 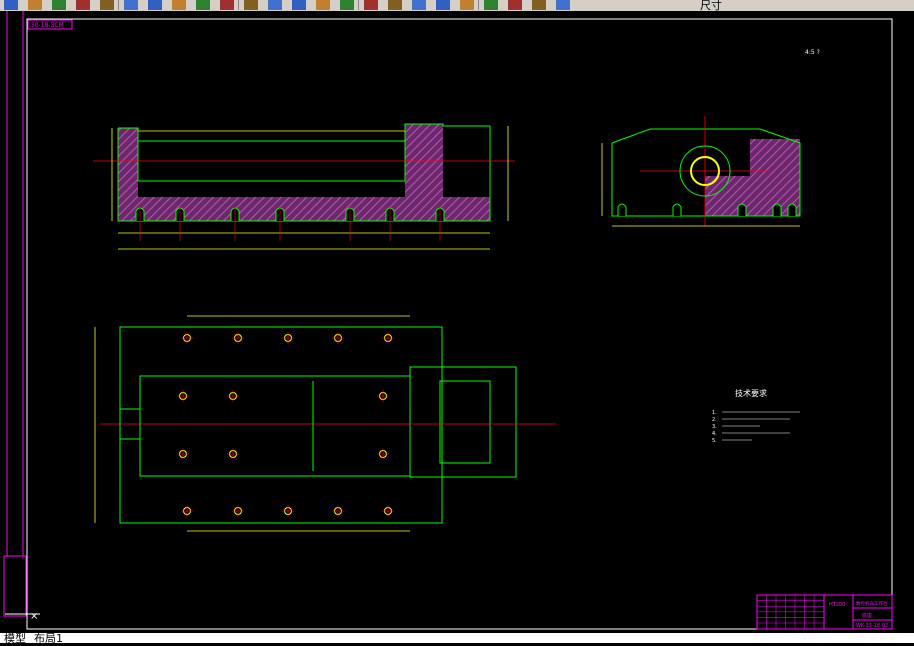 What do you see at coordinates (34, 616) in the screenshot?
I see `ucs-x-label: ×` at bounding box center [34, 616].